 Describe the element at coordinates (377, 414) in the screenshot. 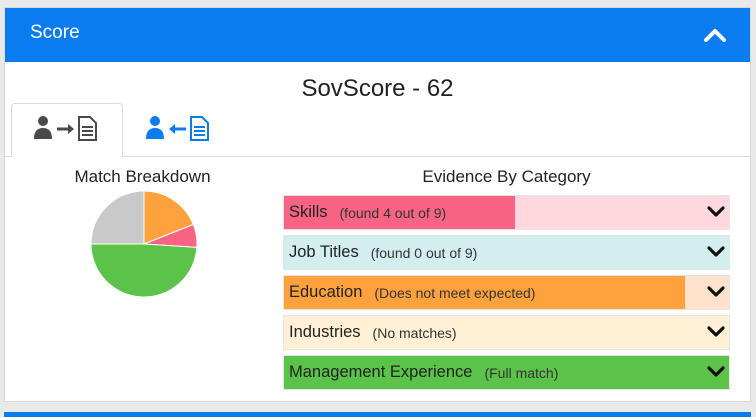

I see `next-panel-header-edge` at that location.